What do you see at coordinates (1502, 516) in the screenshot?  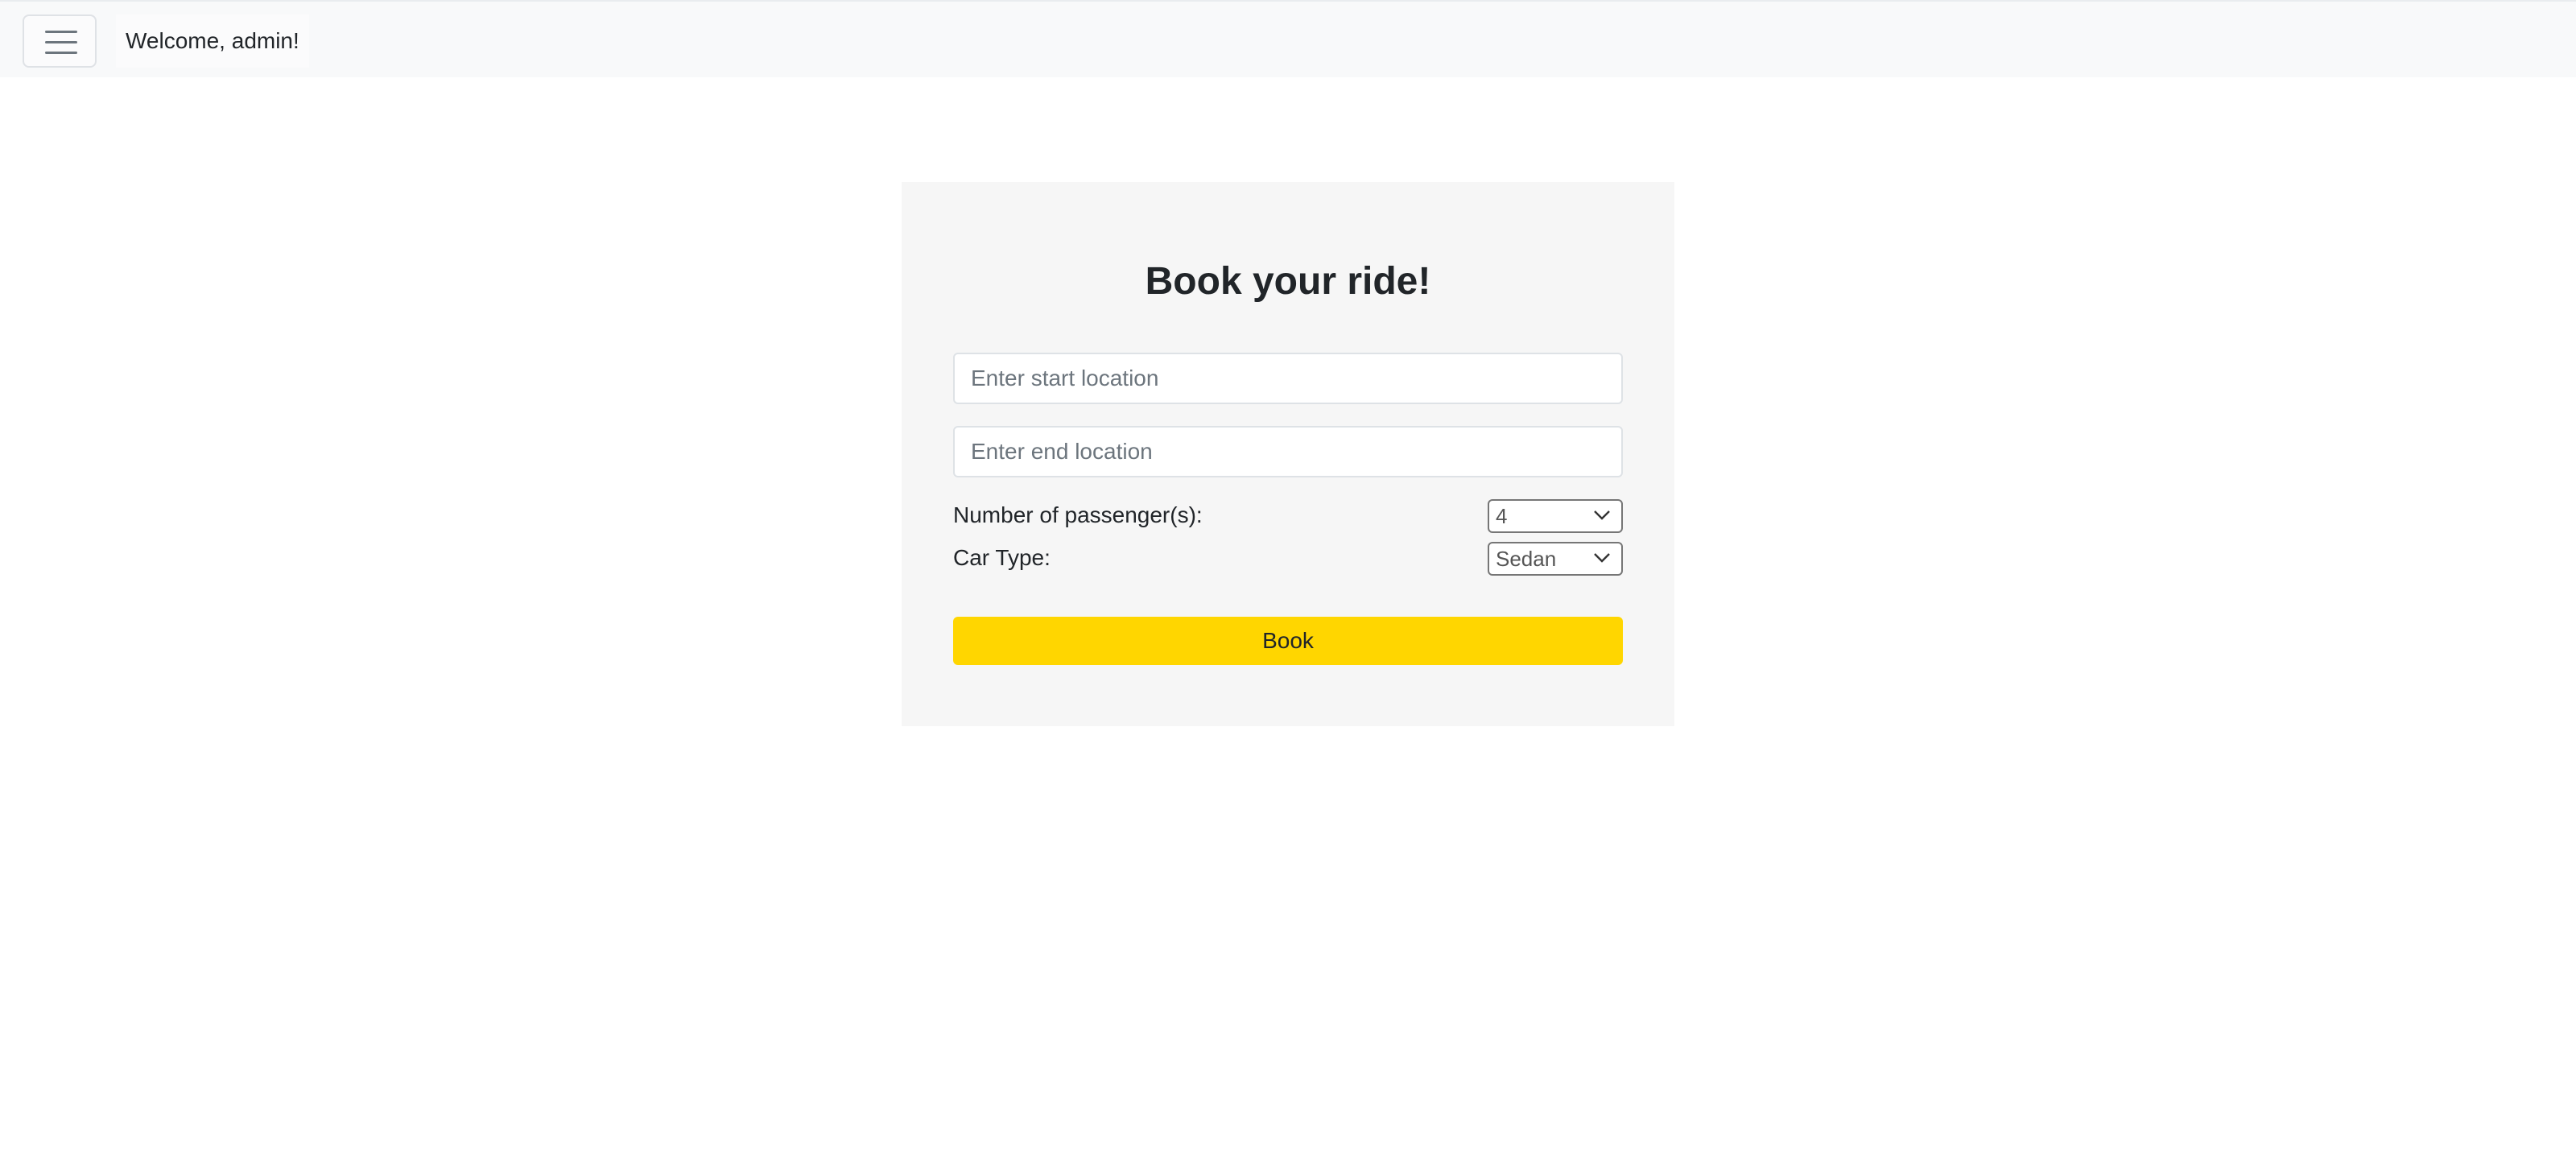 I see `passengers-selected-value: 4` at bounding box center [1502, 516].